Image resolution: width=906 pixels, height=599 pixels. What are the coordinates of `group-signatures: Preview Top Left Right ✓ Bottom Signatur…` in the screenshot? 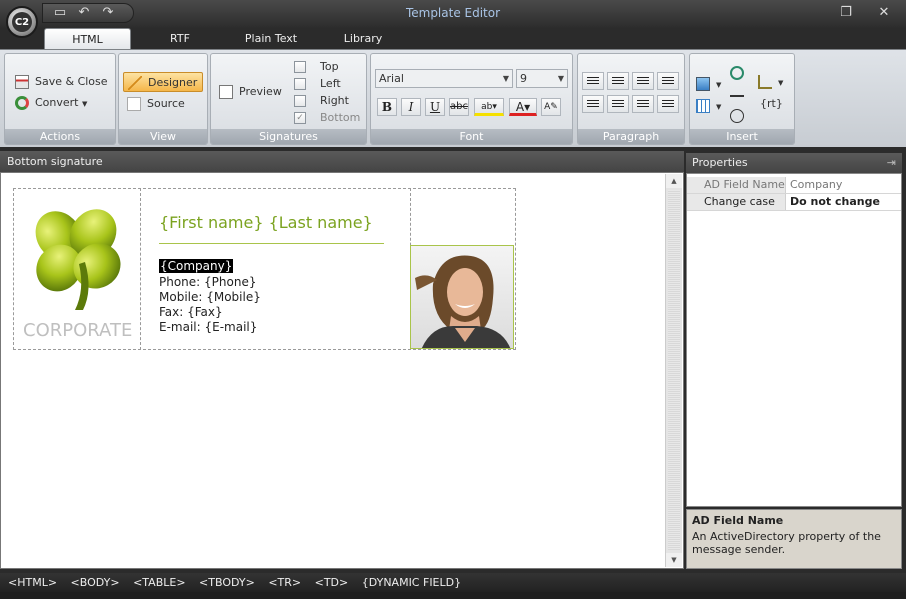 It's located at (288, 99).